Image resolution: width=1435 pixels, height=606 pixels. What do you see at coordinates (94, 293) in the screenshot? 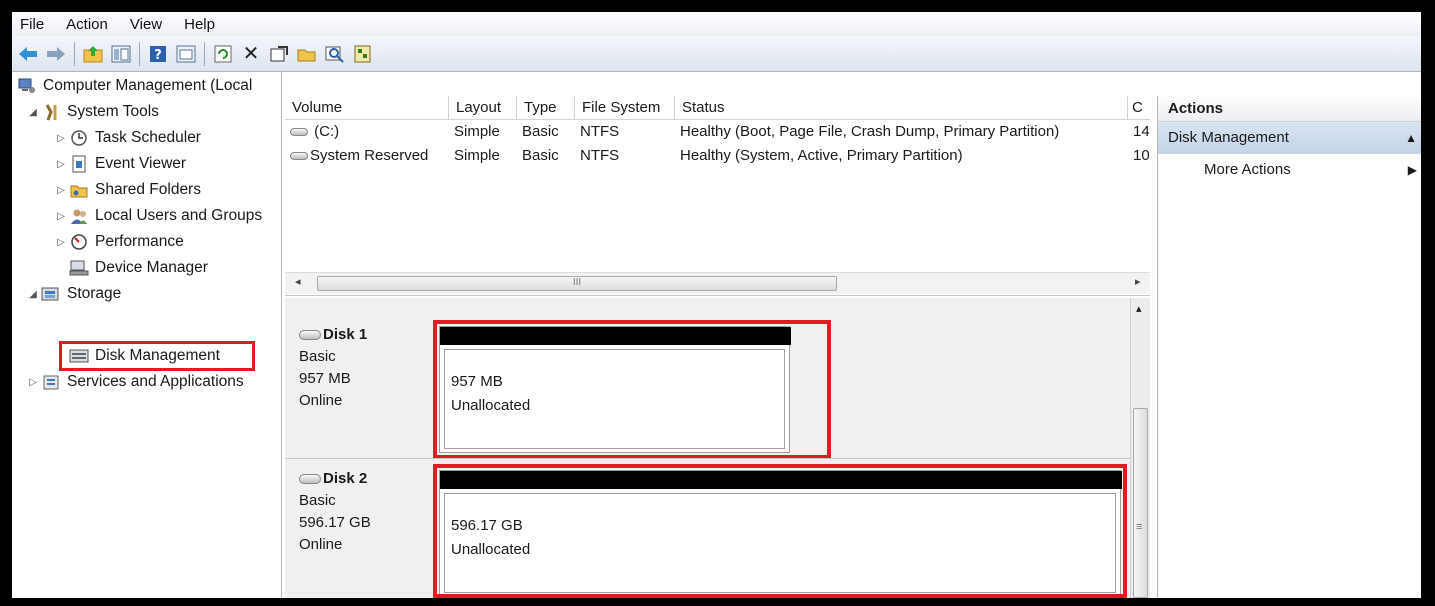
I see `tree-label: Storage` at bounding box center [94, 293].